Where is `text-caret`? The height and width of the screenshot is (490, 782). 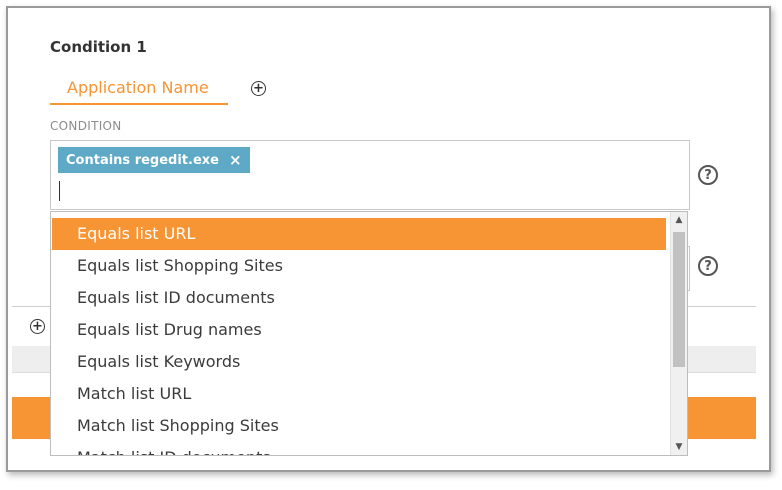 text-caret is located at coordinates (59, 191).